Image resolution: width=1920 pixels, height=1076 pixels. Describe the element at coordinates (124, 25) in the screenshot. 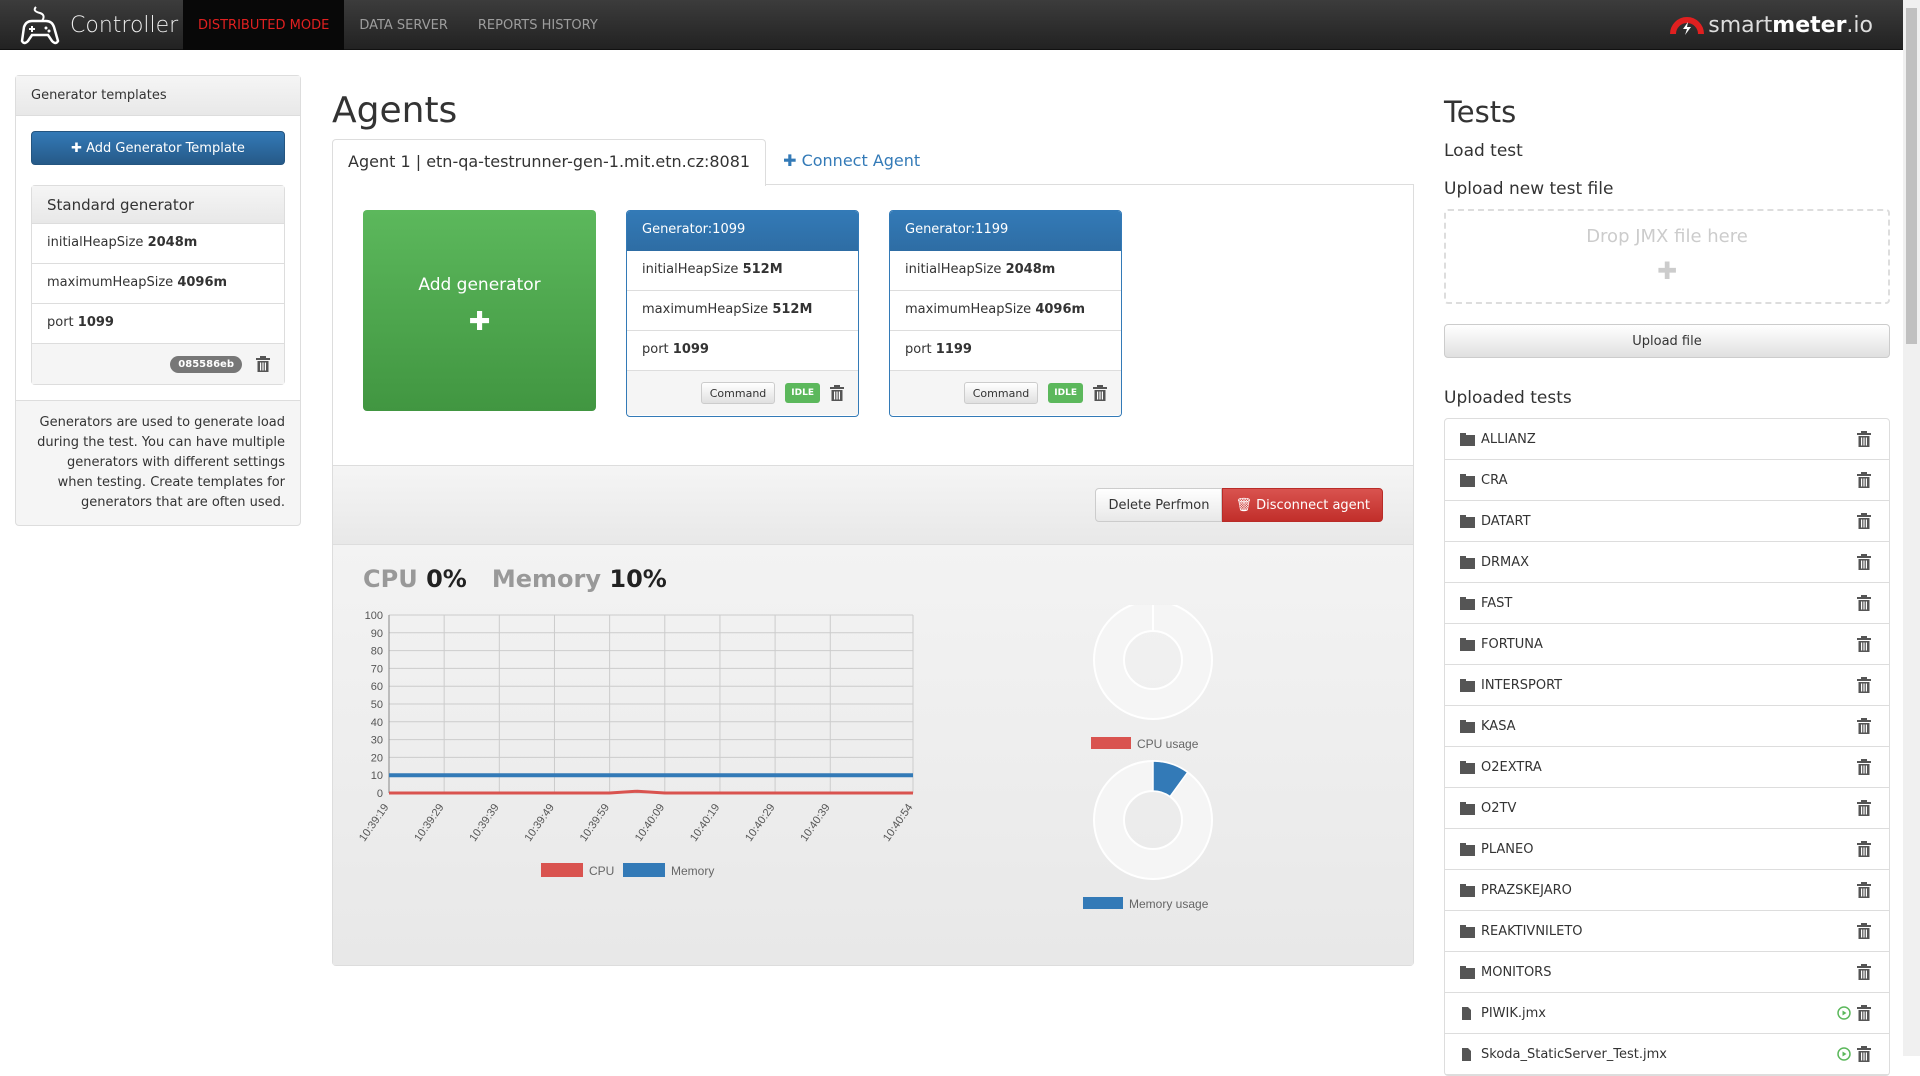

I see `brand-title: Controller` at that location.